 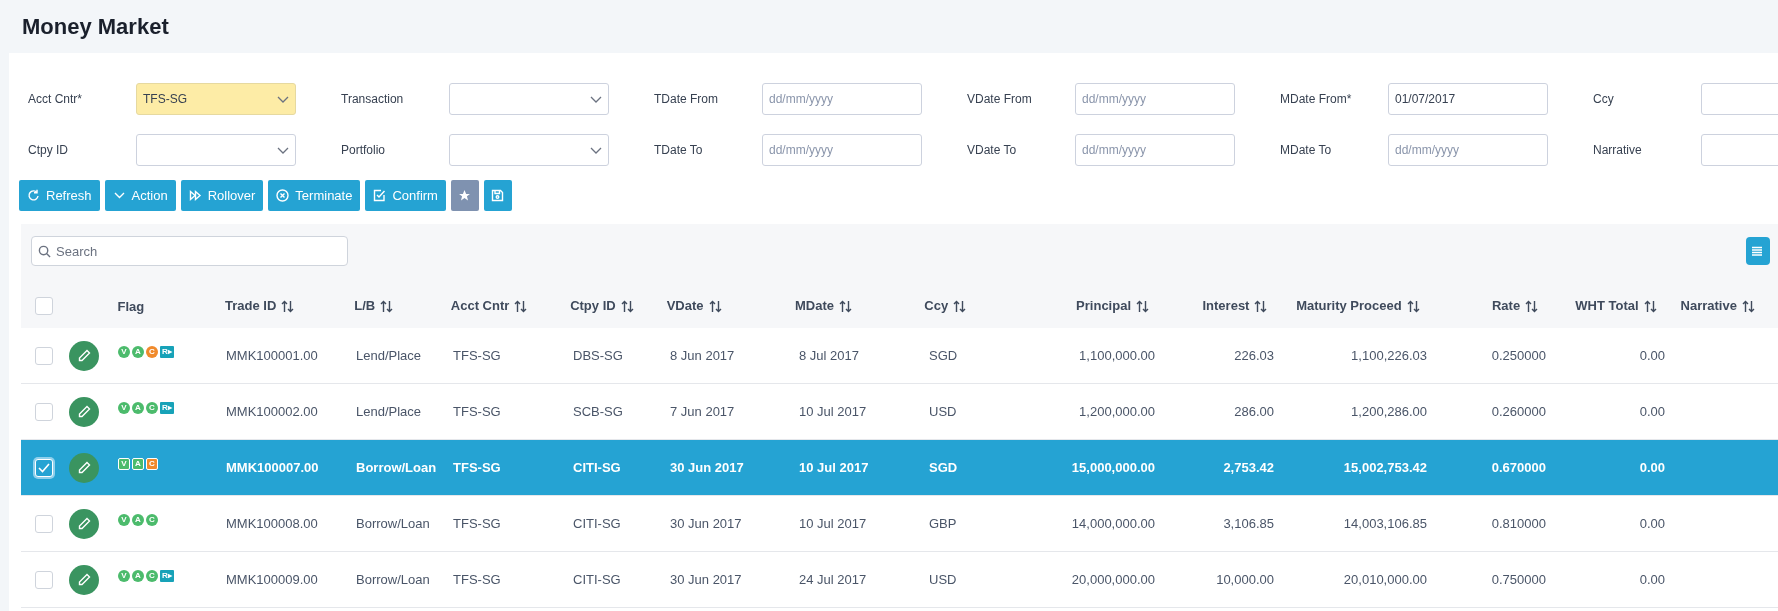 What do you see at coordinates (598, 355) in the screenshot?
I see `table-cell-text: DBS-SG` at bounding box center [598, 355].